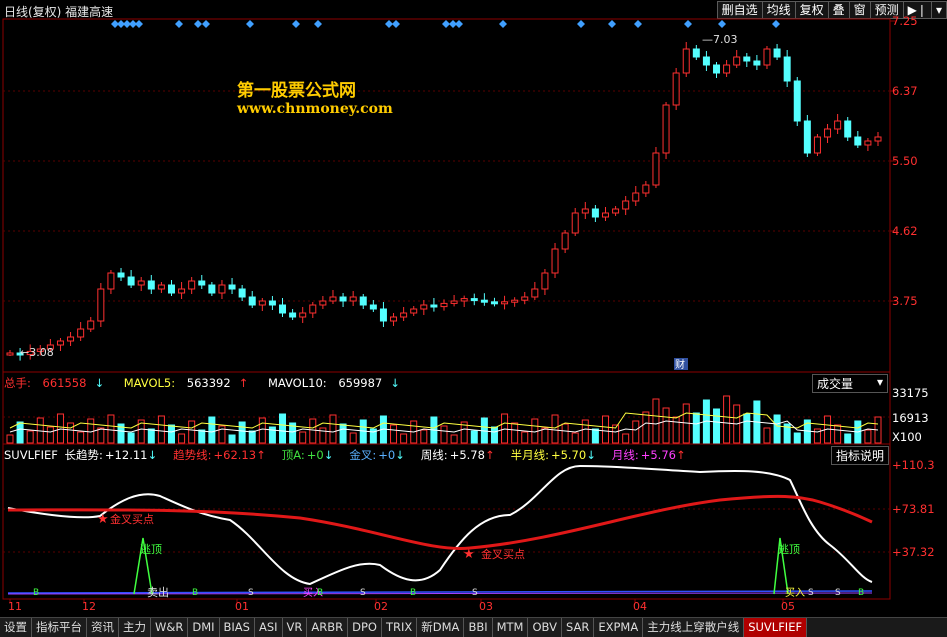 Image resolution: width=947 pixels, height=637 pixels. I want to click on tab-trix: TRIX, so click(399, 627).